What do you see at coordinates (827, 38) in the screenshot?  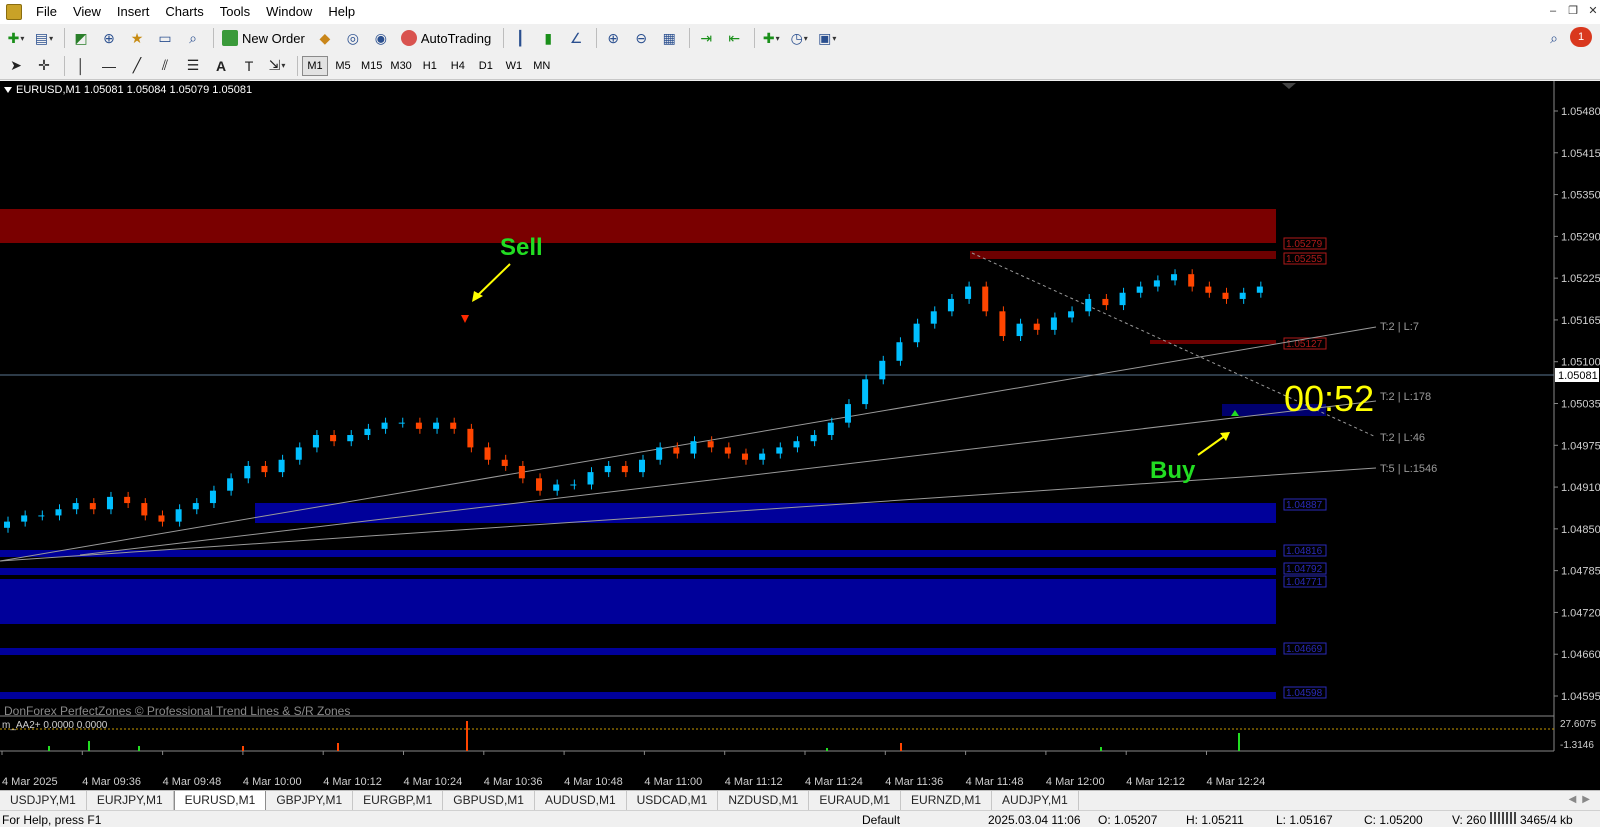 I see `templates-icon: ▣` at bounding box center [827, 38].